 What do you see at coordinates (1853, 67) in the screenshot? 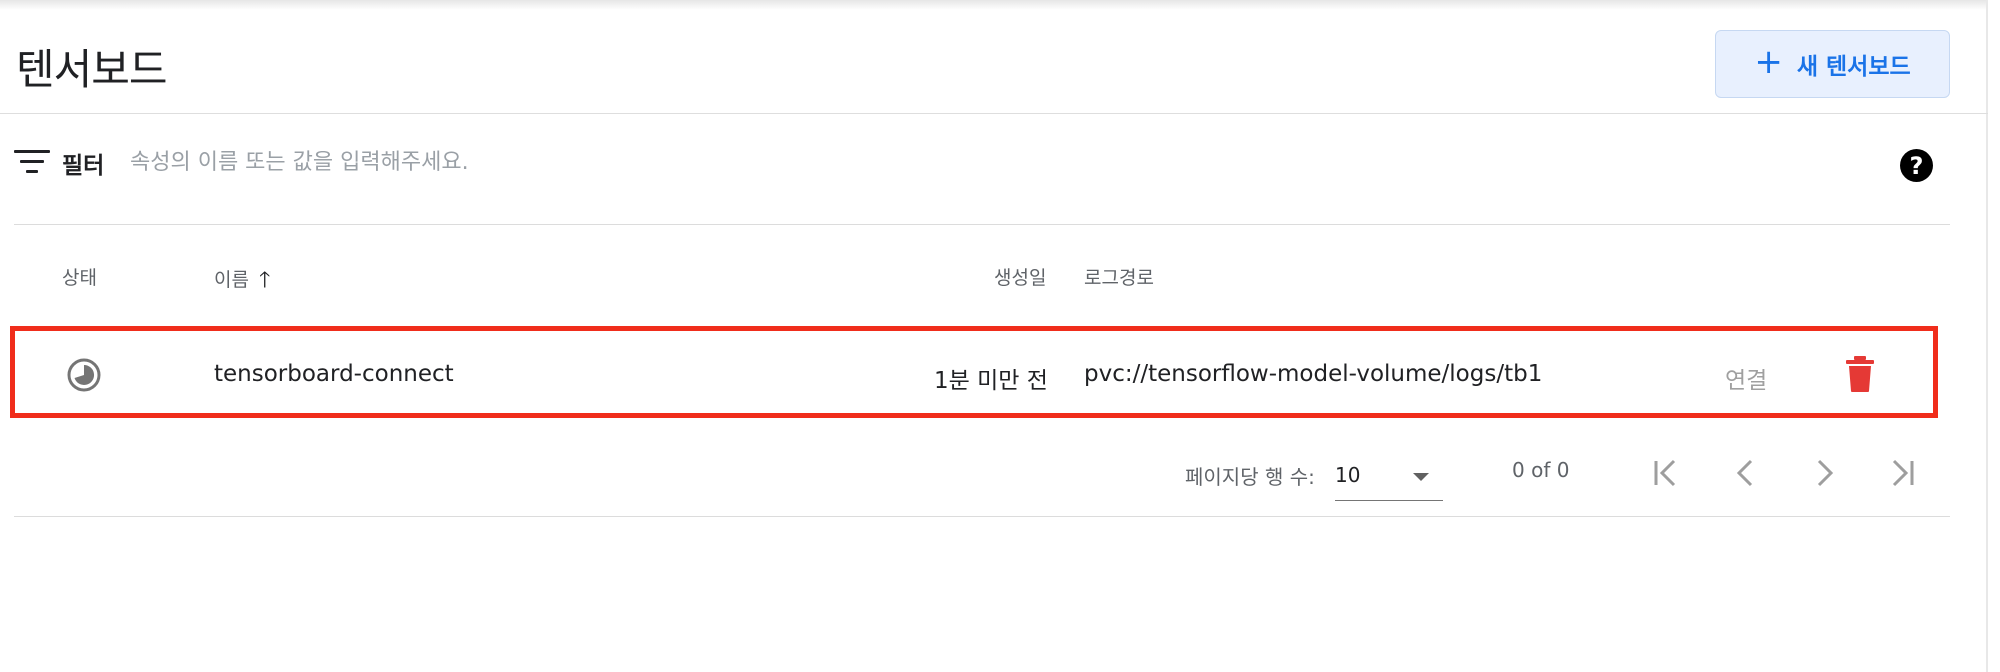
I see `new-tensorboard-label: 새 텐서보드` at bounding box center [1853, 67].